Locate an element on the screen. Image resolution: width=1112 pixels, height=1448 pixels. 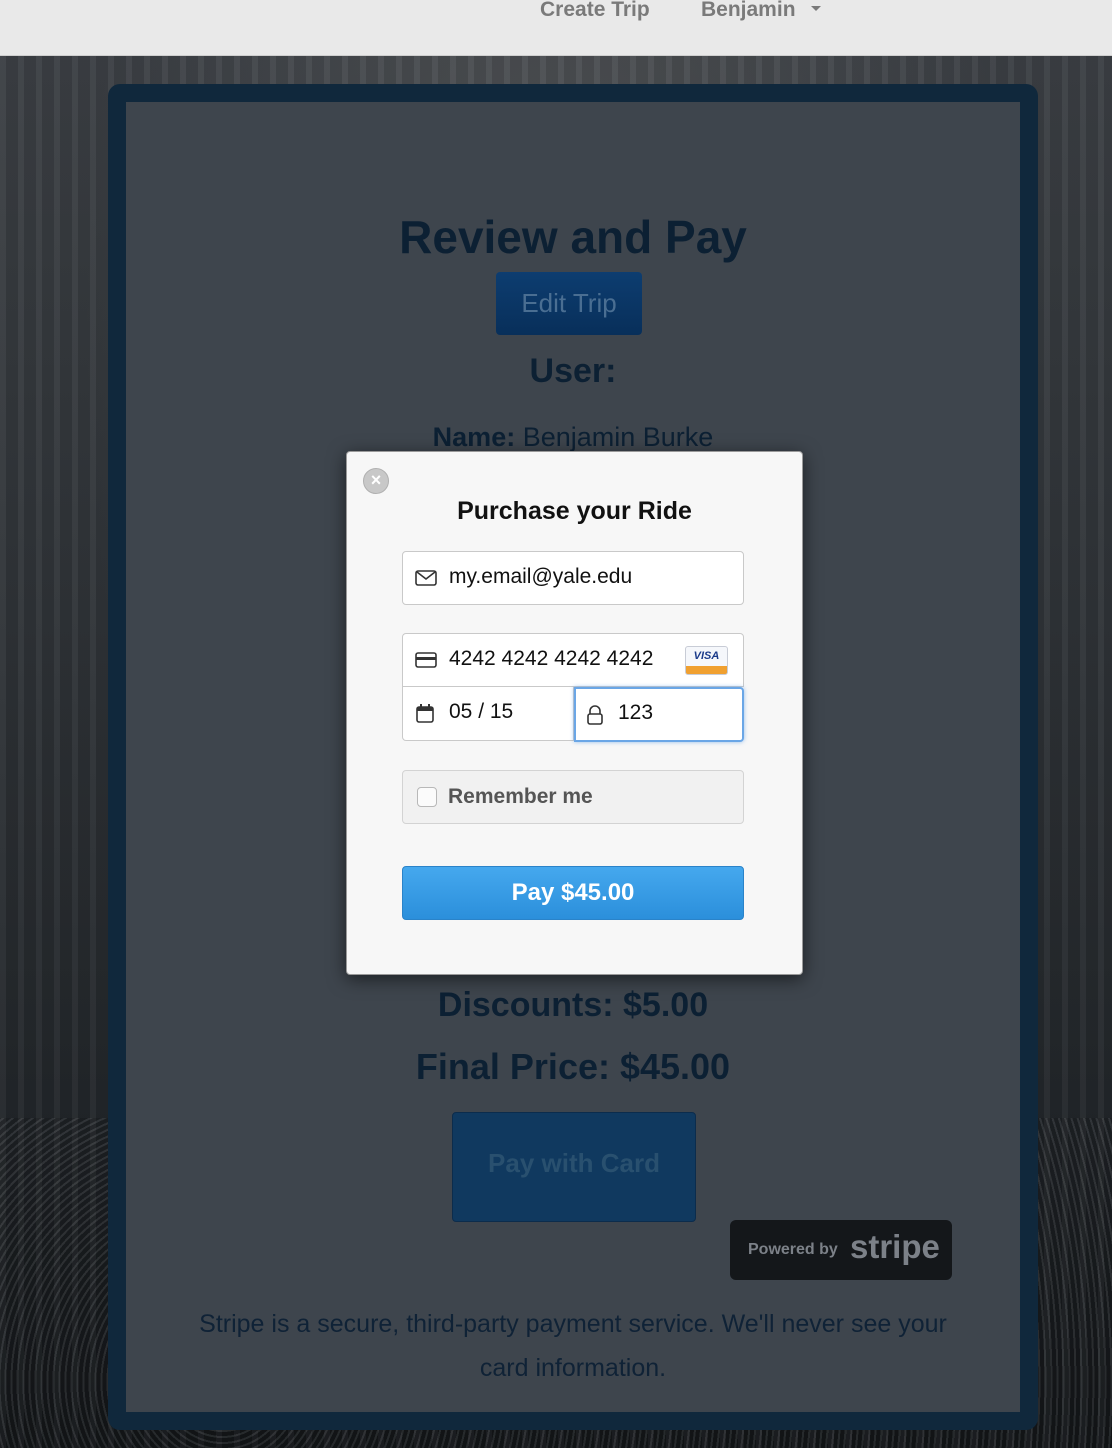
navbar: Create Trip Benjamin is located at coordinates (556, 28).